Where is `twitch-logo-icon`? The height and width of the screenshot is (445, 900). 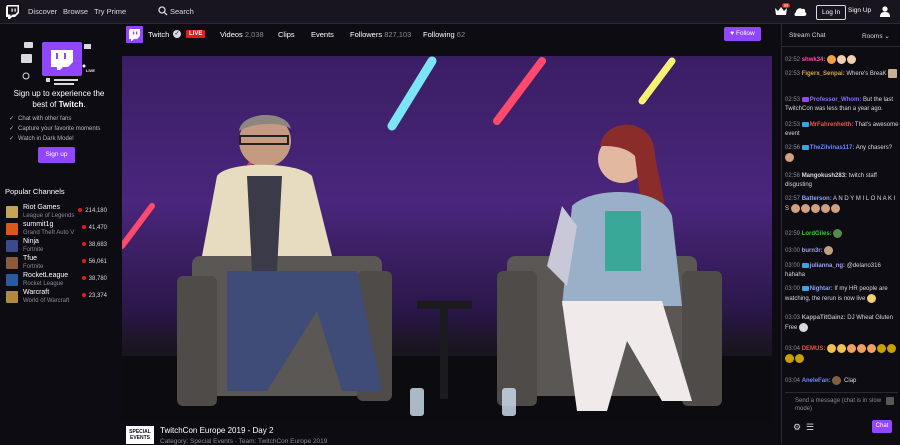
twitch-logo-icon is located at coordinates (12, 12).